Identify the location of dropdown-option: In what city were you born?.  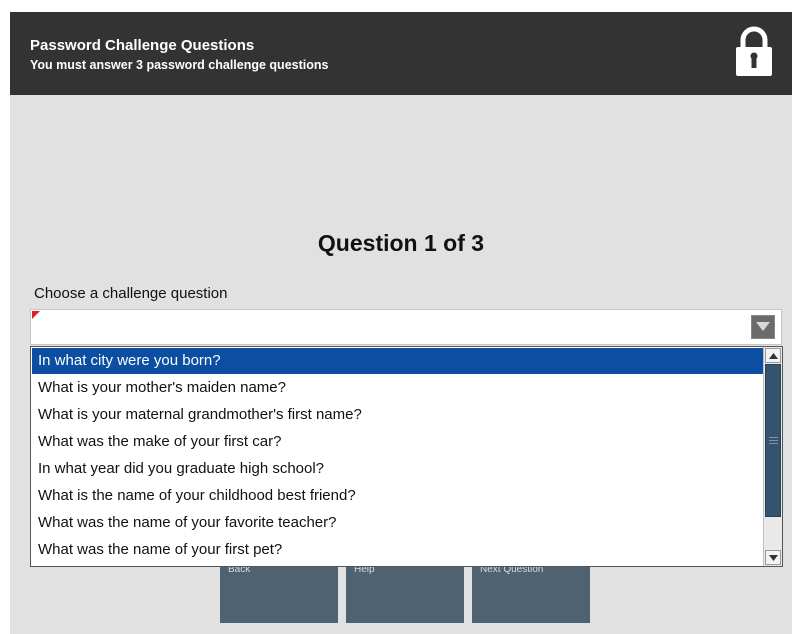
(397, 361).